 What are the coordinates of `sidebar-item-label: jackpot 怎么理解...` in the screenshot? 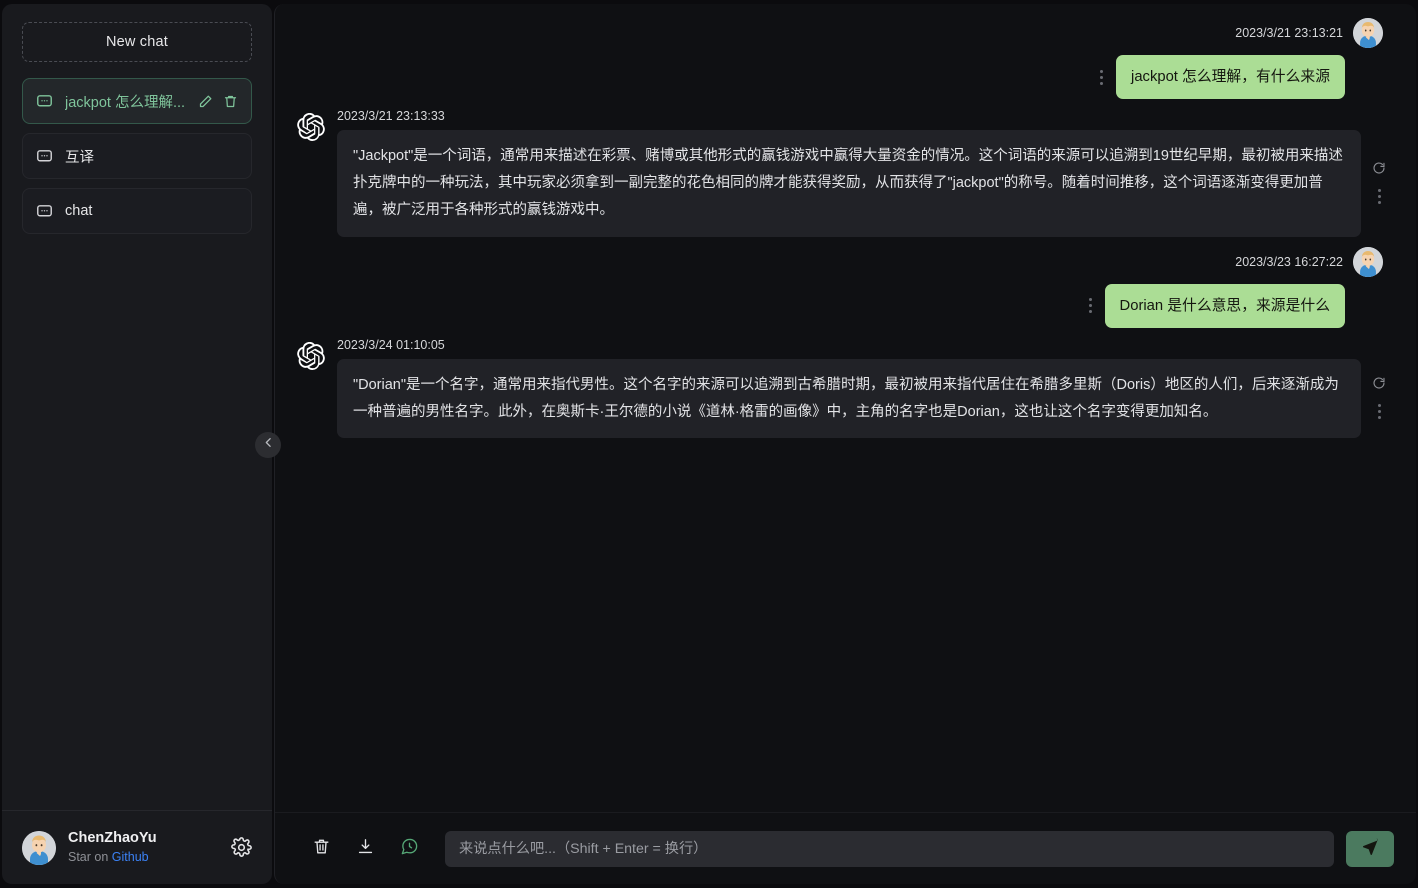 It's located at (125, 102).